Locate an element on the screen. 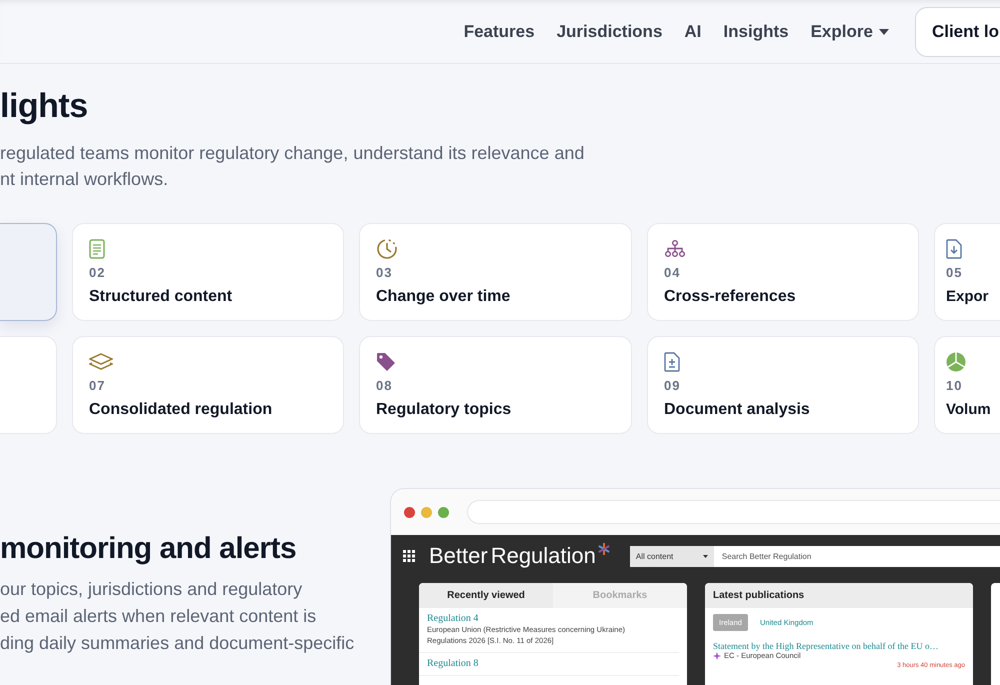  panel-tab: Recently viewed is located at coordinates (486, 595).